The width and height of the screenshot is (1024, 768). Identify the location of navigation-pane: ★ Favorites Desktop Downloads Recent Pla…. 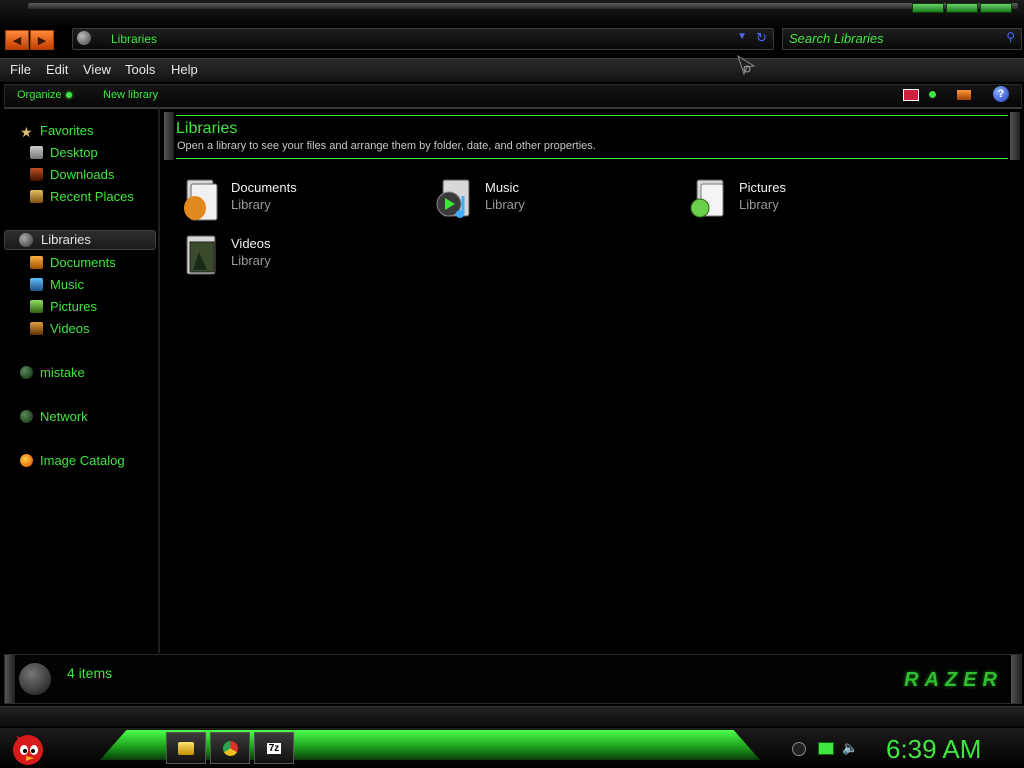
(80, 380).